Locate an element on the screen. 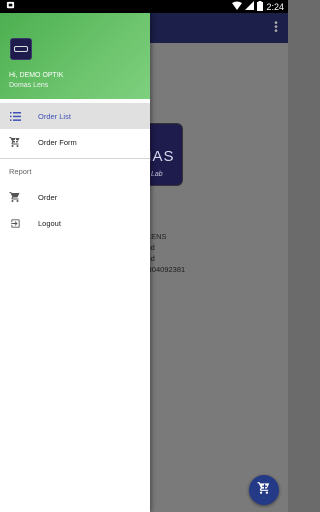 Image resolution: width=320 pixels, height=512 pixels. user-greeting: Hi, DEMO OPTIK is located at coordinates (36, 75).